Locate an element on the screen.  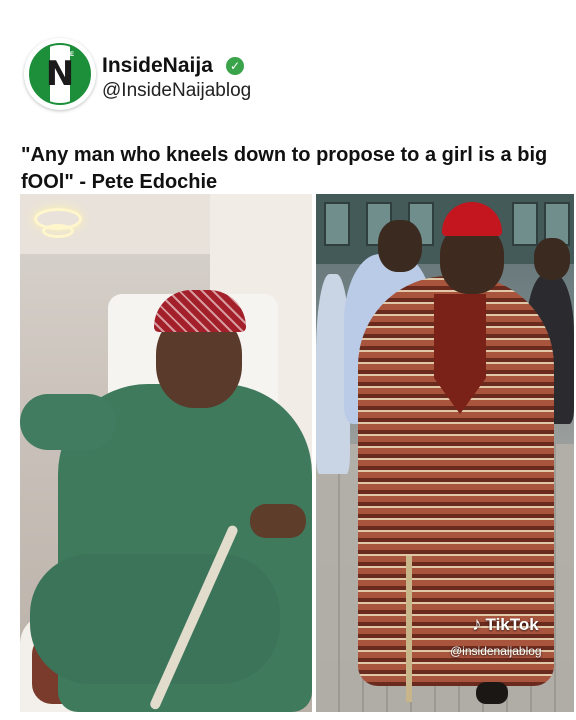
post-header: N INSIDE InsideNaija ✓ @InsideNaijablog is located at coordinates (290, 76).